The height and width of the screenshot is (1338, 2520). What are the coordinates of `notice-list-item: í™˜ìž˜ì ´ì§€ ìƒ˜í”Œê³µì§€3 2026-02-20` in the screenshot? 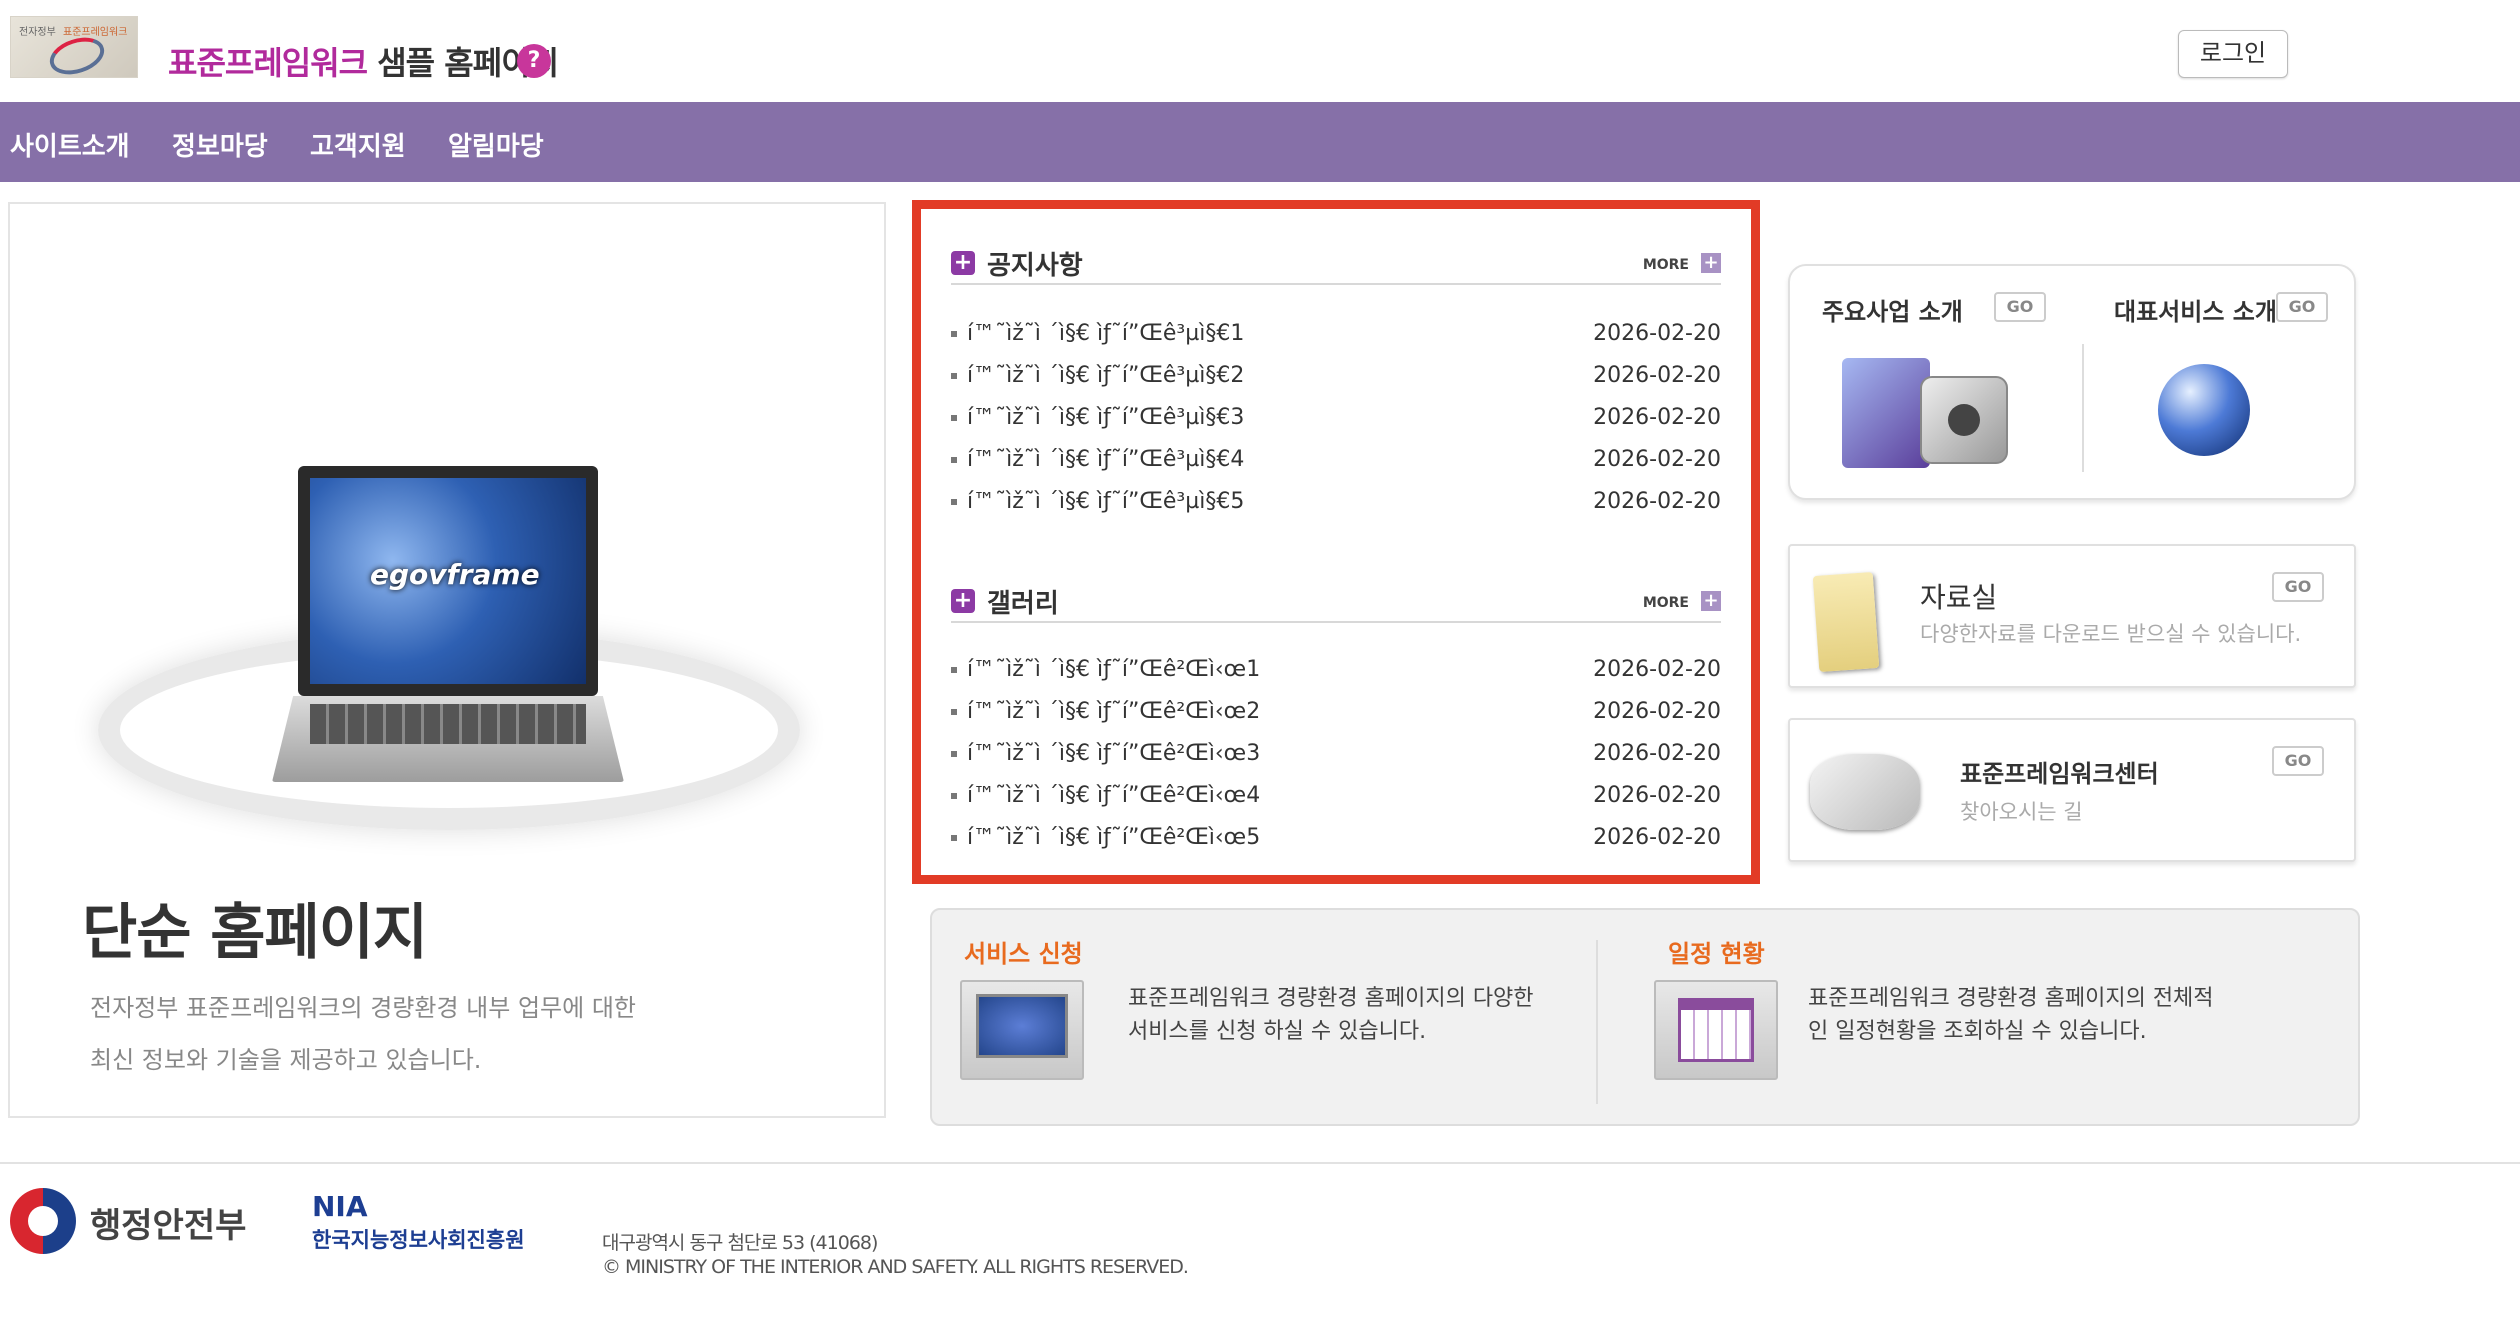 It's located at (1336, 421).